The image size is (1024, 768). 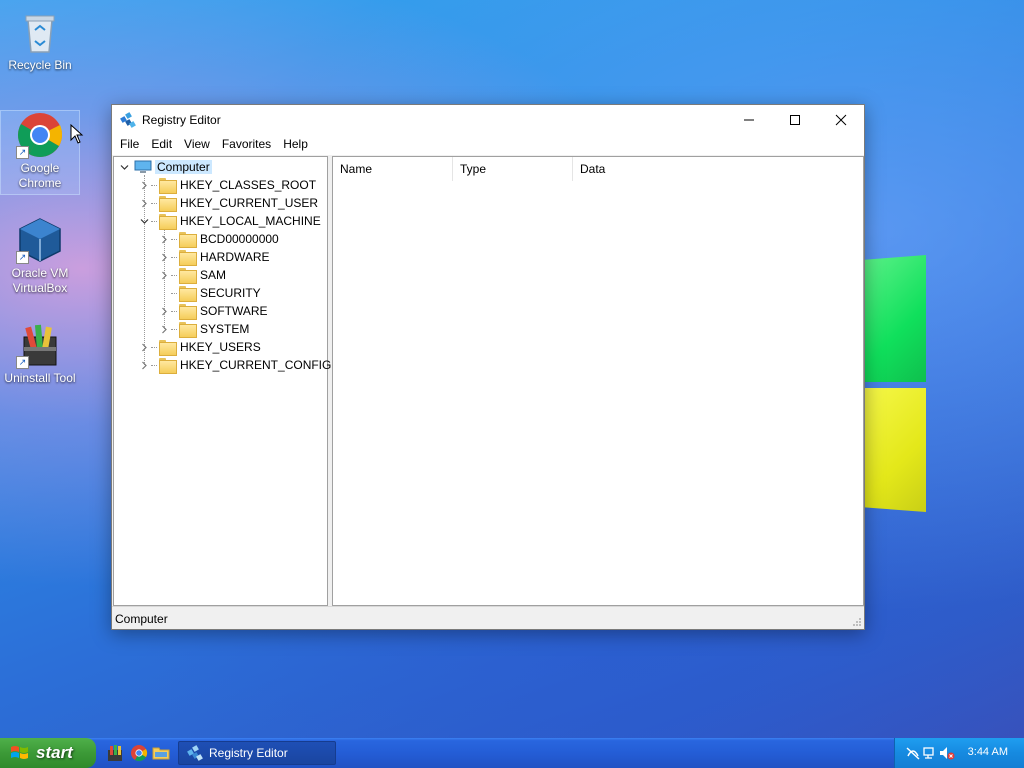 I want to click on tree-node-hkey-local-machine: HKEY_LOCAL_MACHINE, so click(x=230, y=221).